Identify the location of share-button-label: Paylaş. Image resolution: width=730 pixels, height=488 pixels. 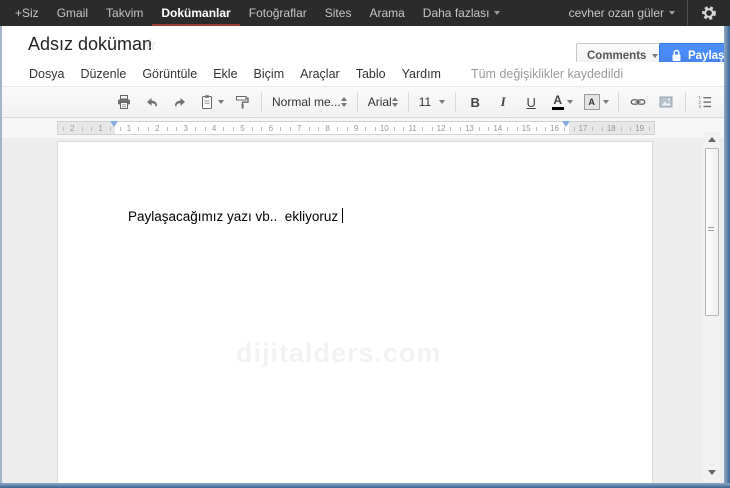
(706, 55).